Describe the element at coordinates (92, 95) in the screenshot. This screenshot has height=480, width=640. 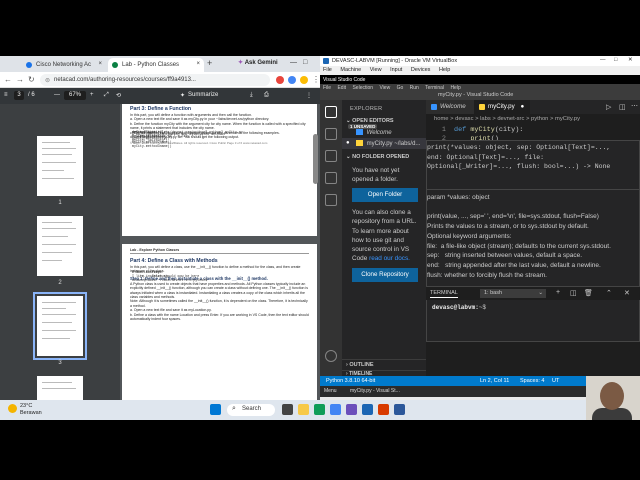
I see `zoom-in-button: +` at that location.